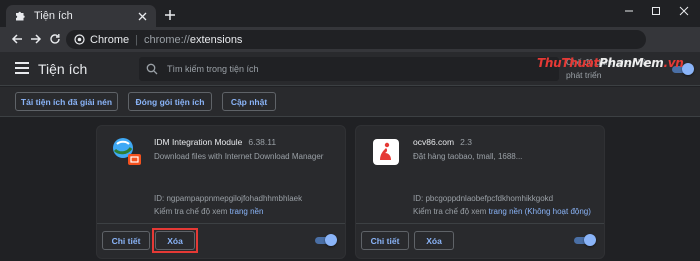 This screenshot has width=700, height=261. I want to click on maximize-icon, so click(656, 11).